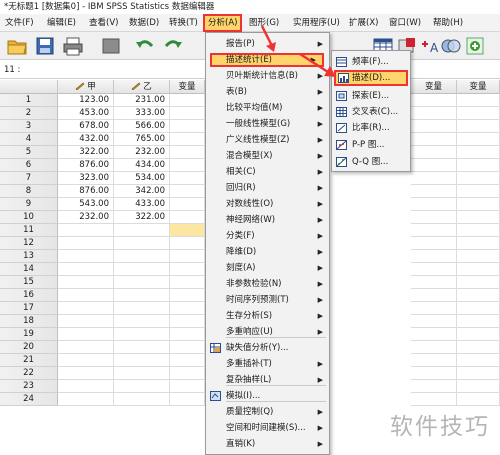 The width and height of the screenshot is (500, 455). What do you see at coordinates (267, 252) in the screenshot?
I see `analyze-menu-item: 降维(D) ▶` at bounding box center [267, 252].